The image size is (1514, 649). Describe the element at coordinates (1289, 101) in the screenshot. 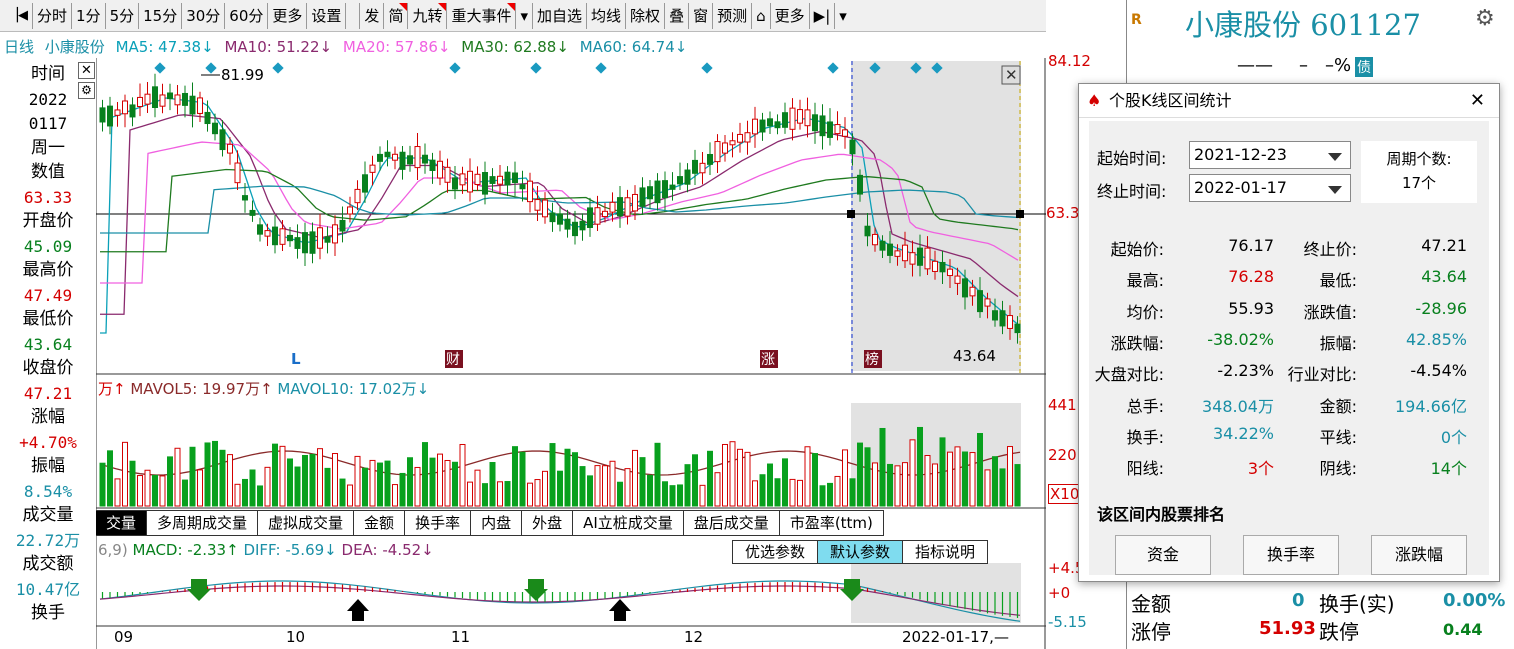

I see `dialog-titlebar: ♠ 个股K线区间统计 ✕` at that location.